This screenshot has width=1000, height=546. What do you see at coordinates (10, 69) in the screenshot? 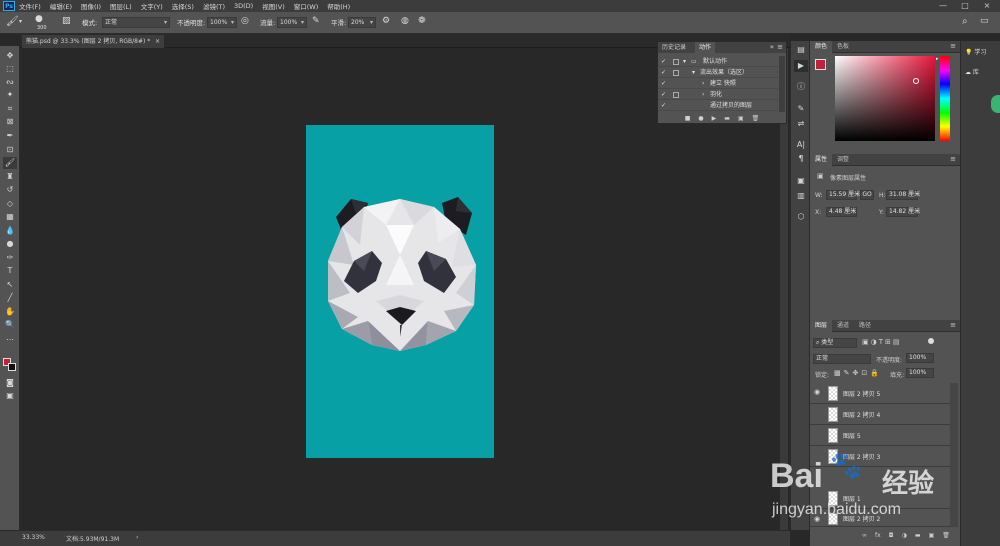
I see `marquee-tool-icon: ⬚` at bounding box center [10, 69].